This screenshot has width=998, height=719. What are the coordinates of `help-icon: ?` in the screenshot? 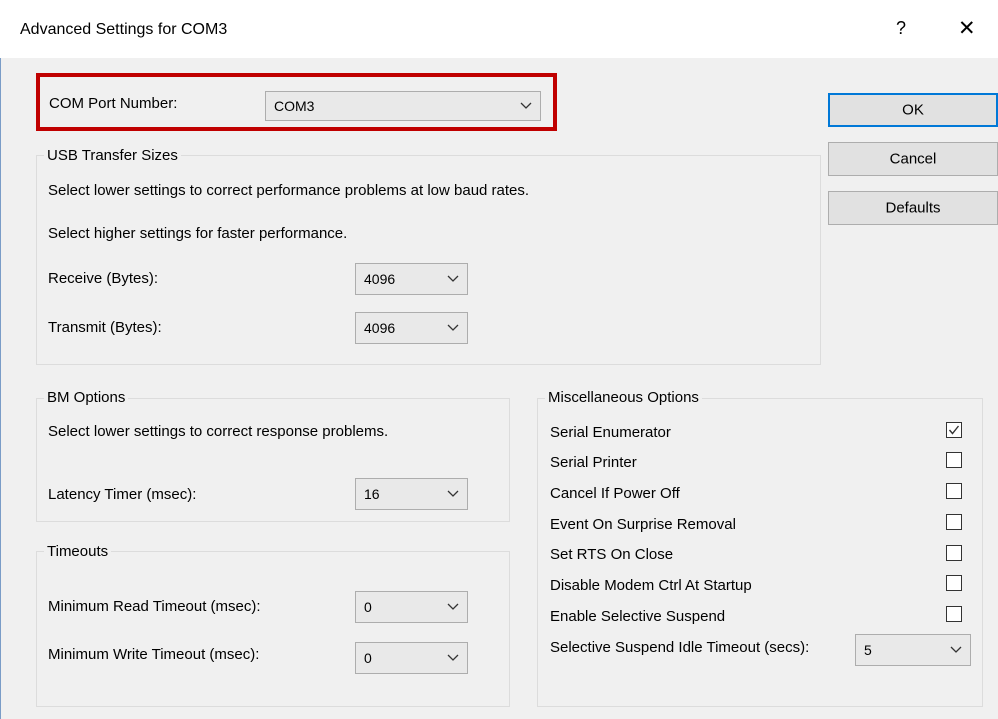 It's located at (901, 28).